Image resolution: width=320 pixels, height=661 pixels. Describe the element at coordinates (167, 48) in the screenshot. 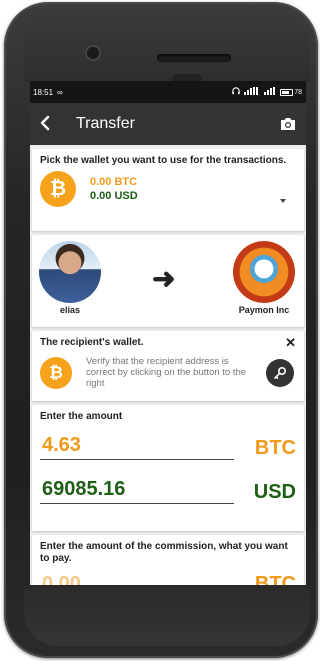

I see `phone-top-bezel` at that location.